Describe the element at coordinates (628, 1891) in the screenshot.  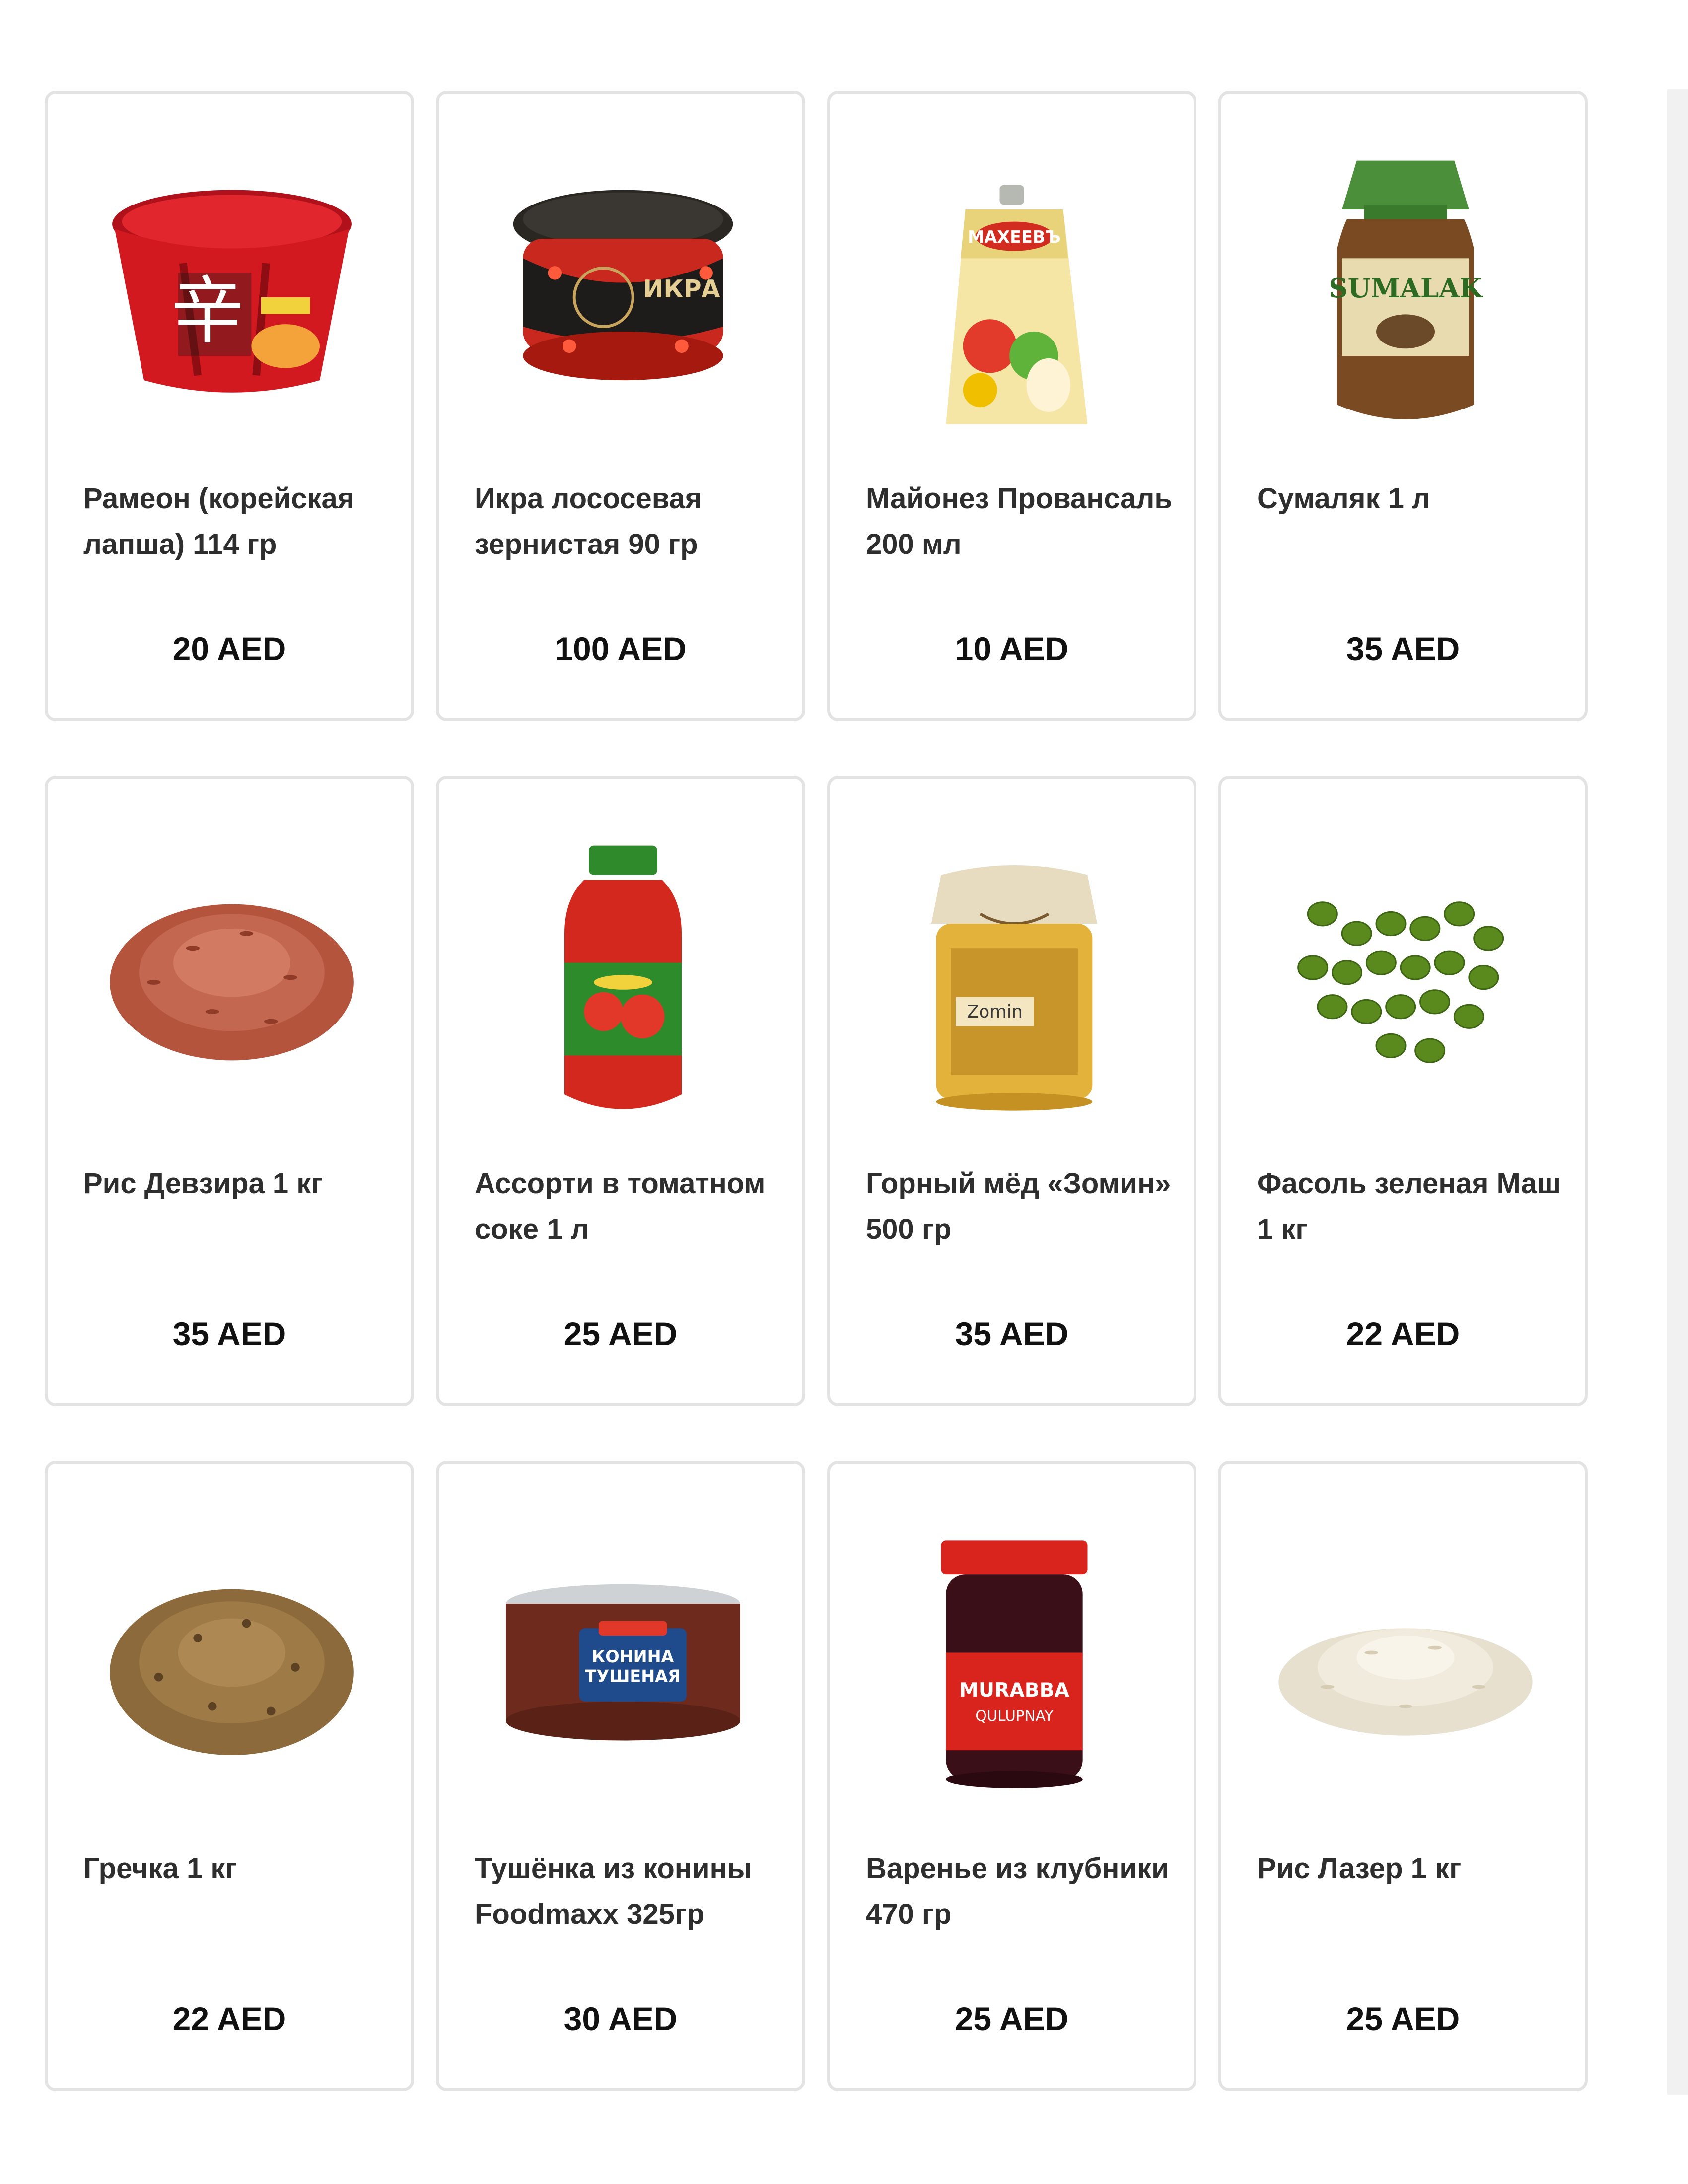
I see `product-title: Тушёнка из конины Foodmaxx 325гр` at that location.